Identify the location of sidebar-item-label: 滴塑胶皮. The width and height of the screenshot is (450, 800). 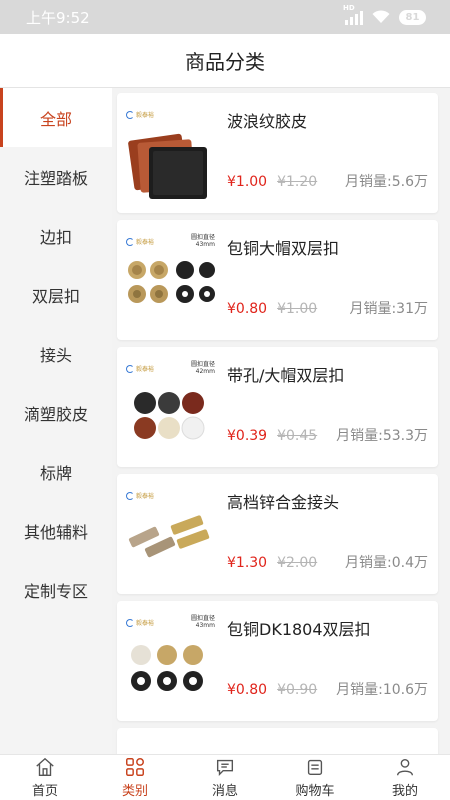
(55, 414).